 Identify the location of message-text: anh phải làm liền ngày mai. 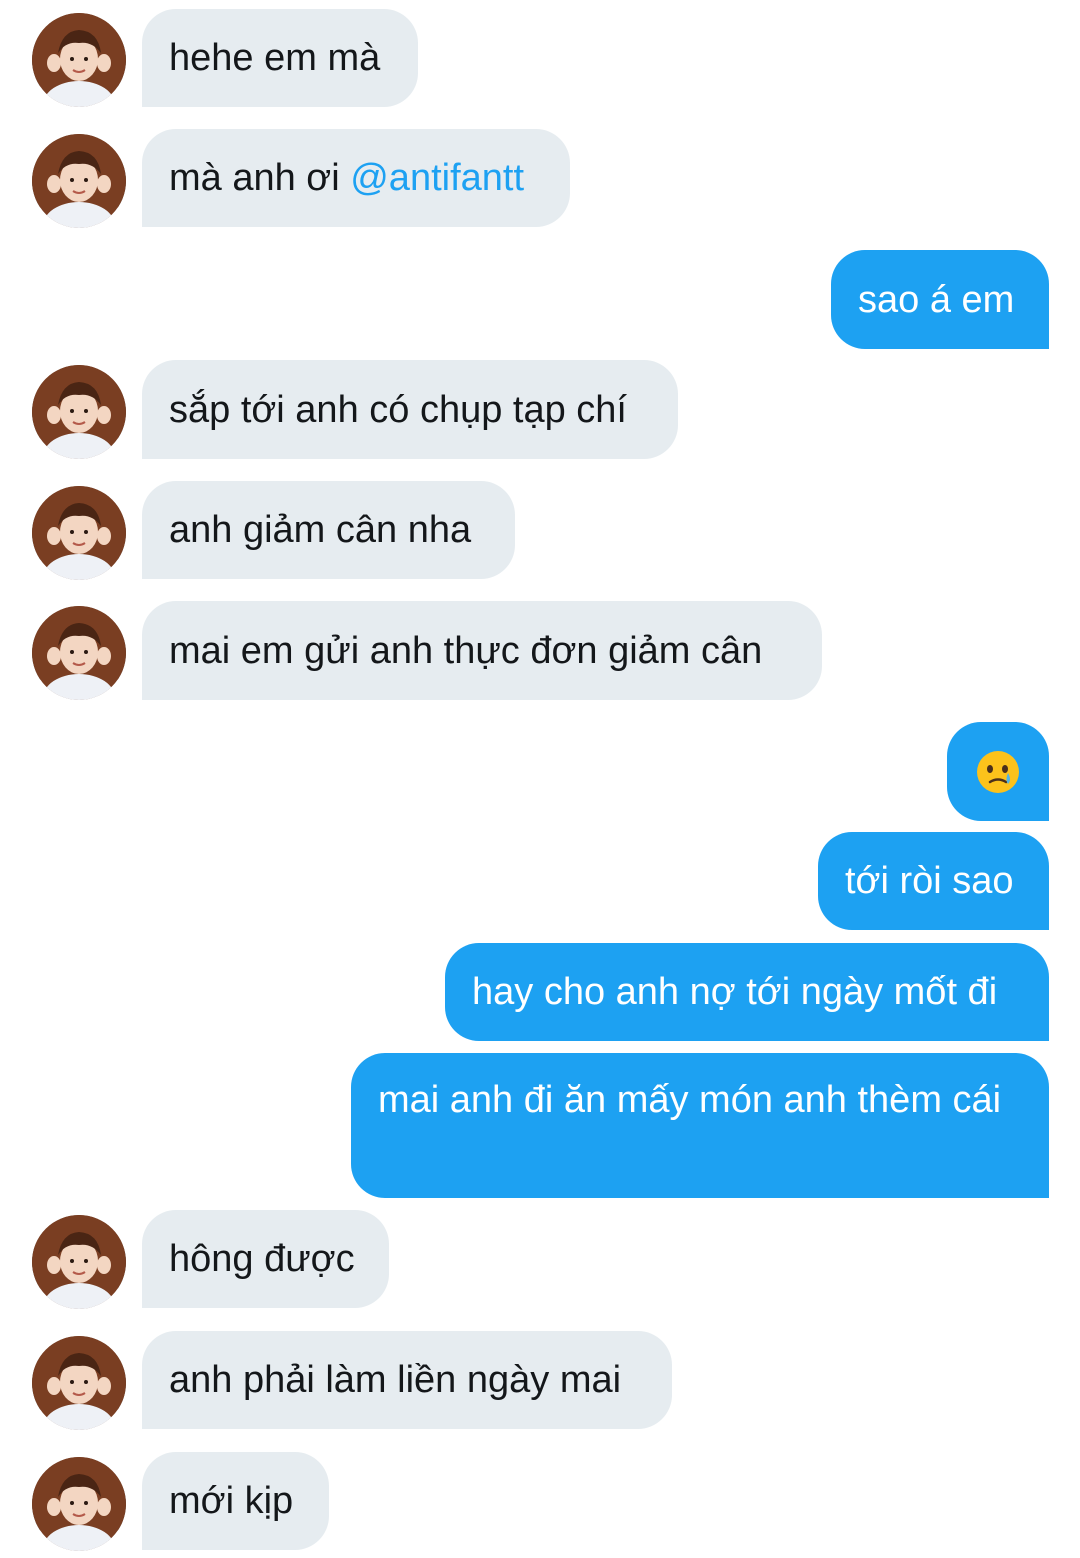
(395, 1380).